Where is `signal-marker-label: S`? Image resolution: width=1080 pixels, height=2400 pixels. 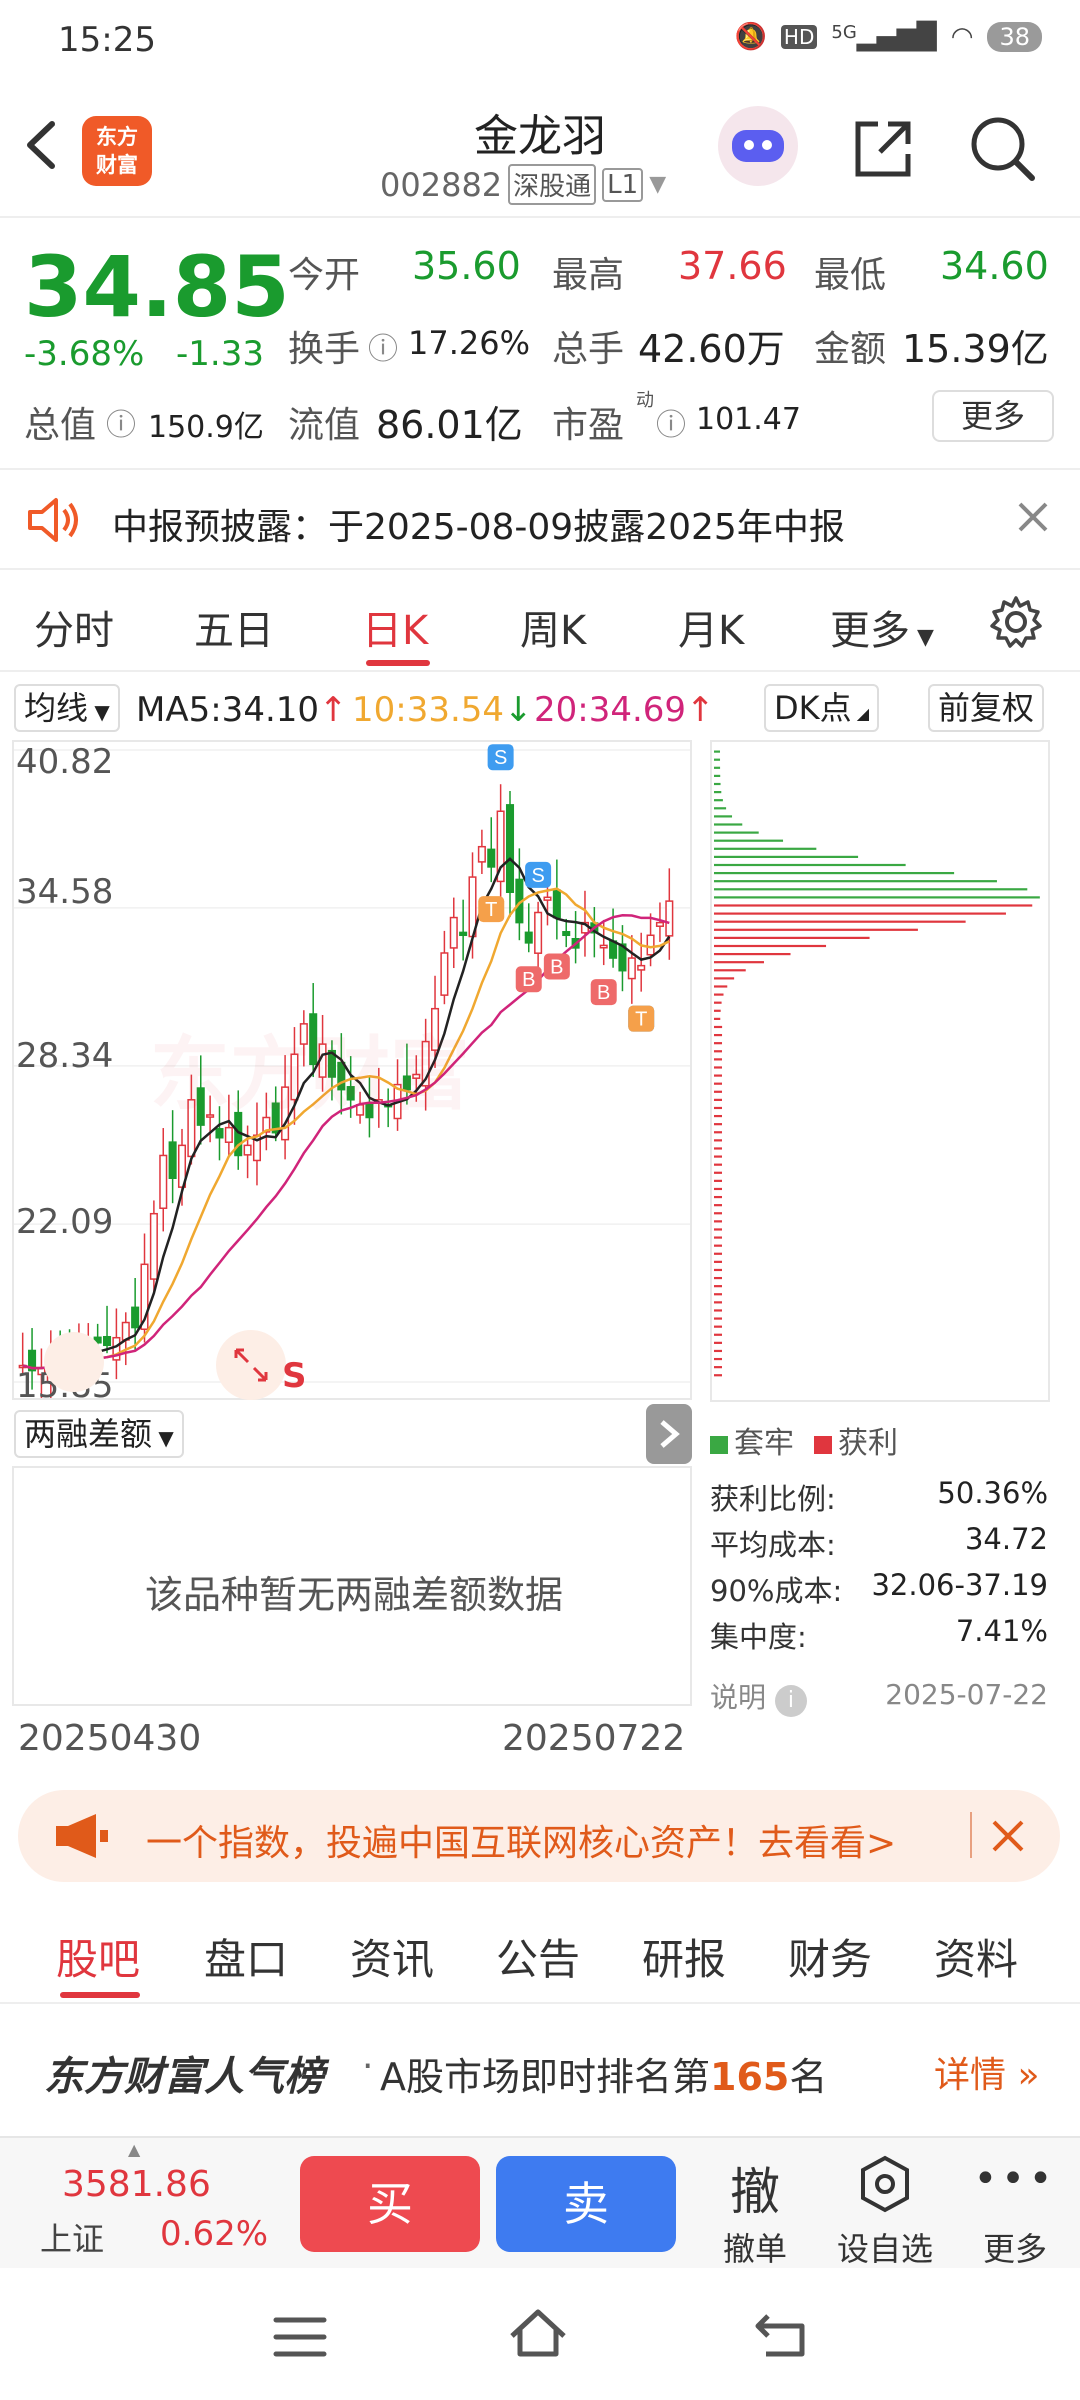 signal-marker-label: S is located at coordinates (537, 876).